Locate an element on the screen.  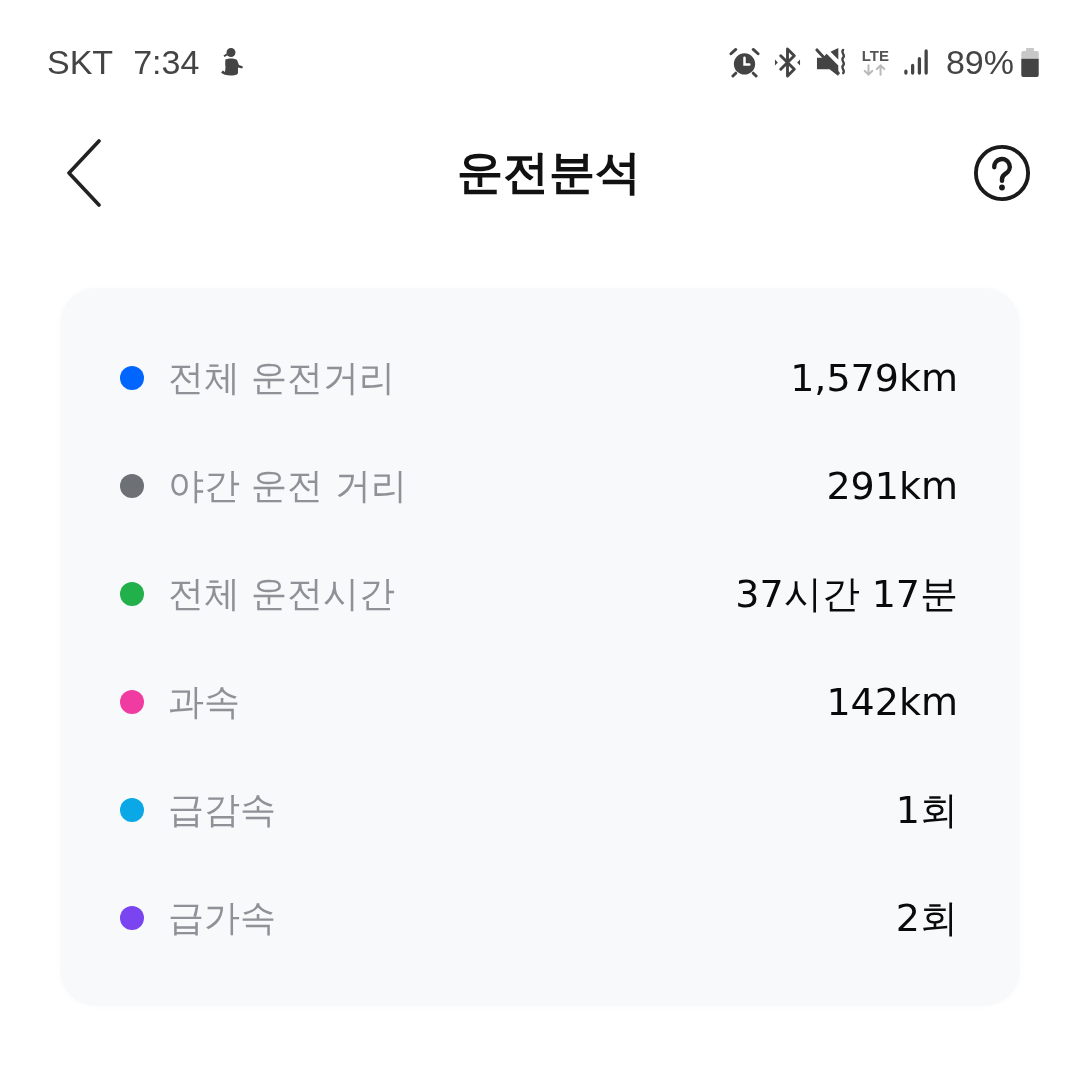
stat-label: 급감속 is located at coordinates (222, 809).